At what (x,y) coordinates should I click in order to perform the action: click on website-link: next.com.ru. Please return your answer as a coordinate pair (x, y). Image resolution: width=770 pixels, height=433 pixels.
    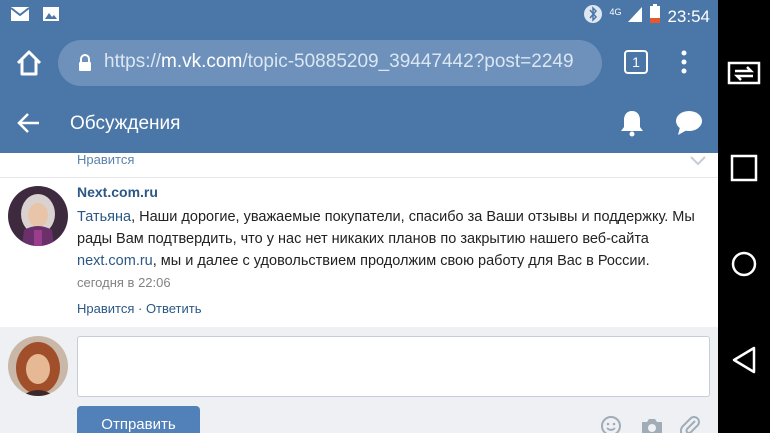
    Looking at the image, I should click on (115, 261).